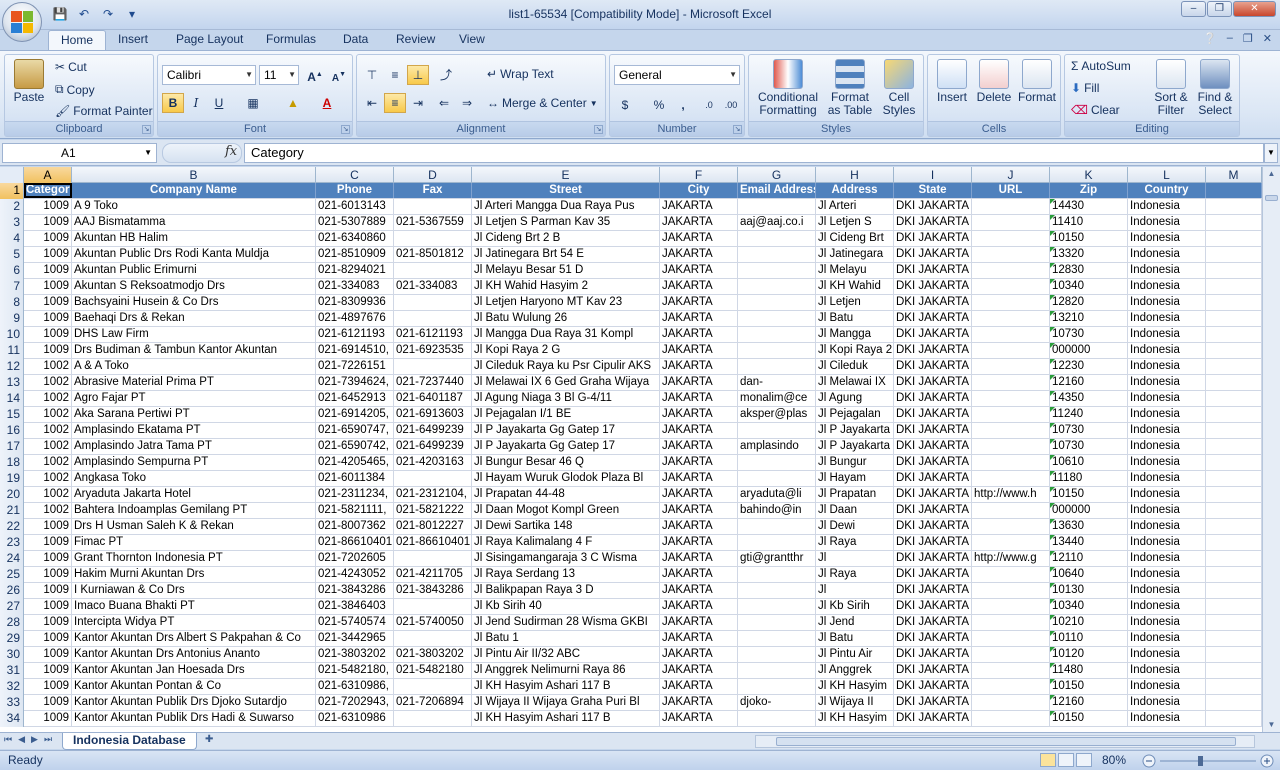 Image resolution: width=1280 pixels, height=770 pixels. Describe the element at coordinates (1248, 38) in the screenshot. I see `restore-workbook-icon: ❐` at that location.